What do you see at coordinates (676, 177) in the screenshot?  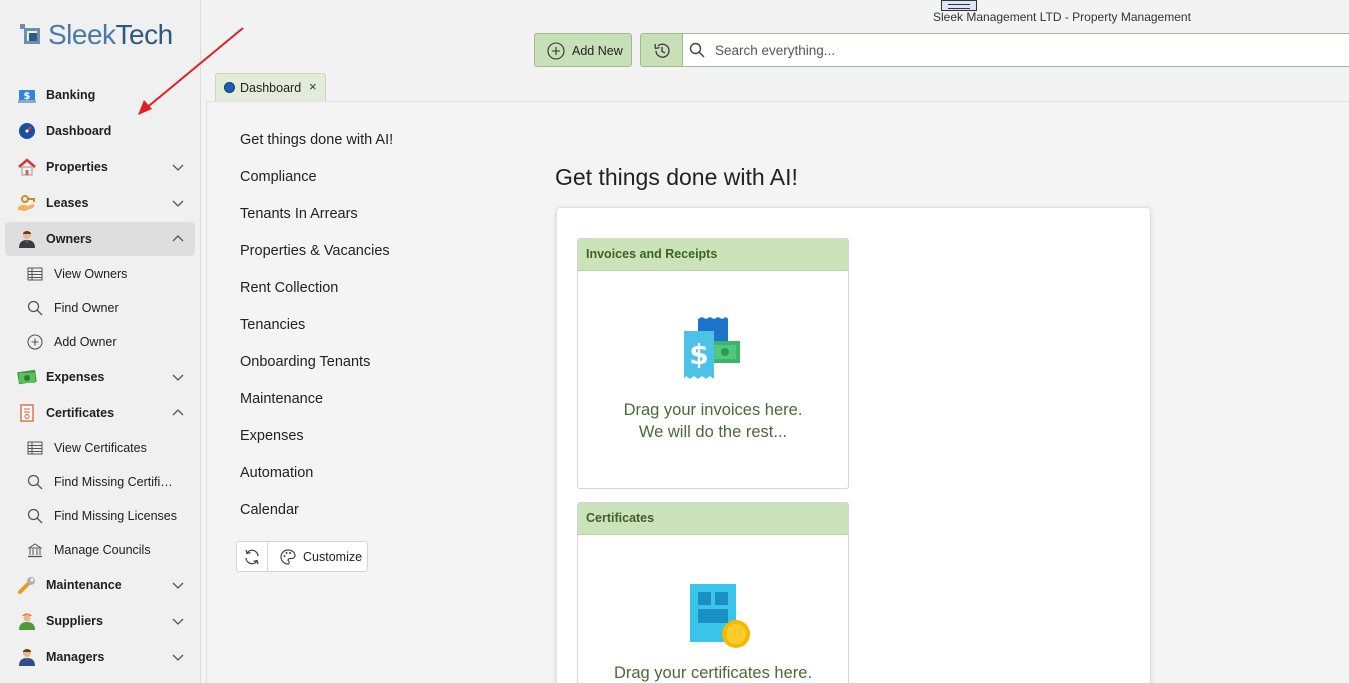 I see `page-title: Get things done with AI!` at bounding box center [676, 177].